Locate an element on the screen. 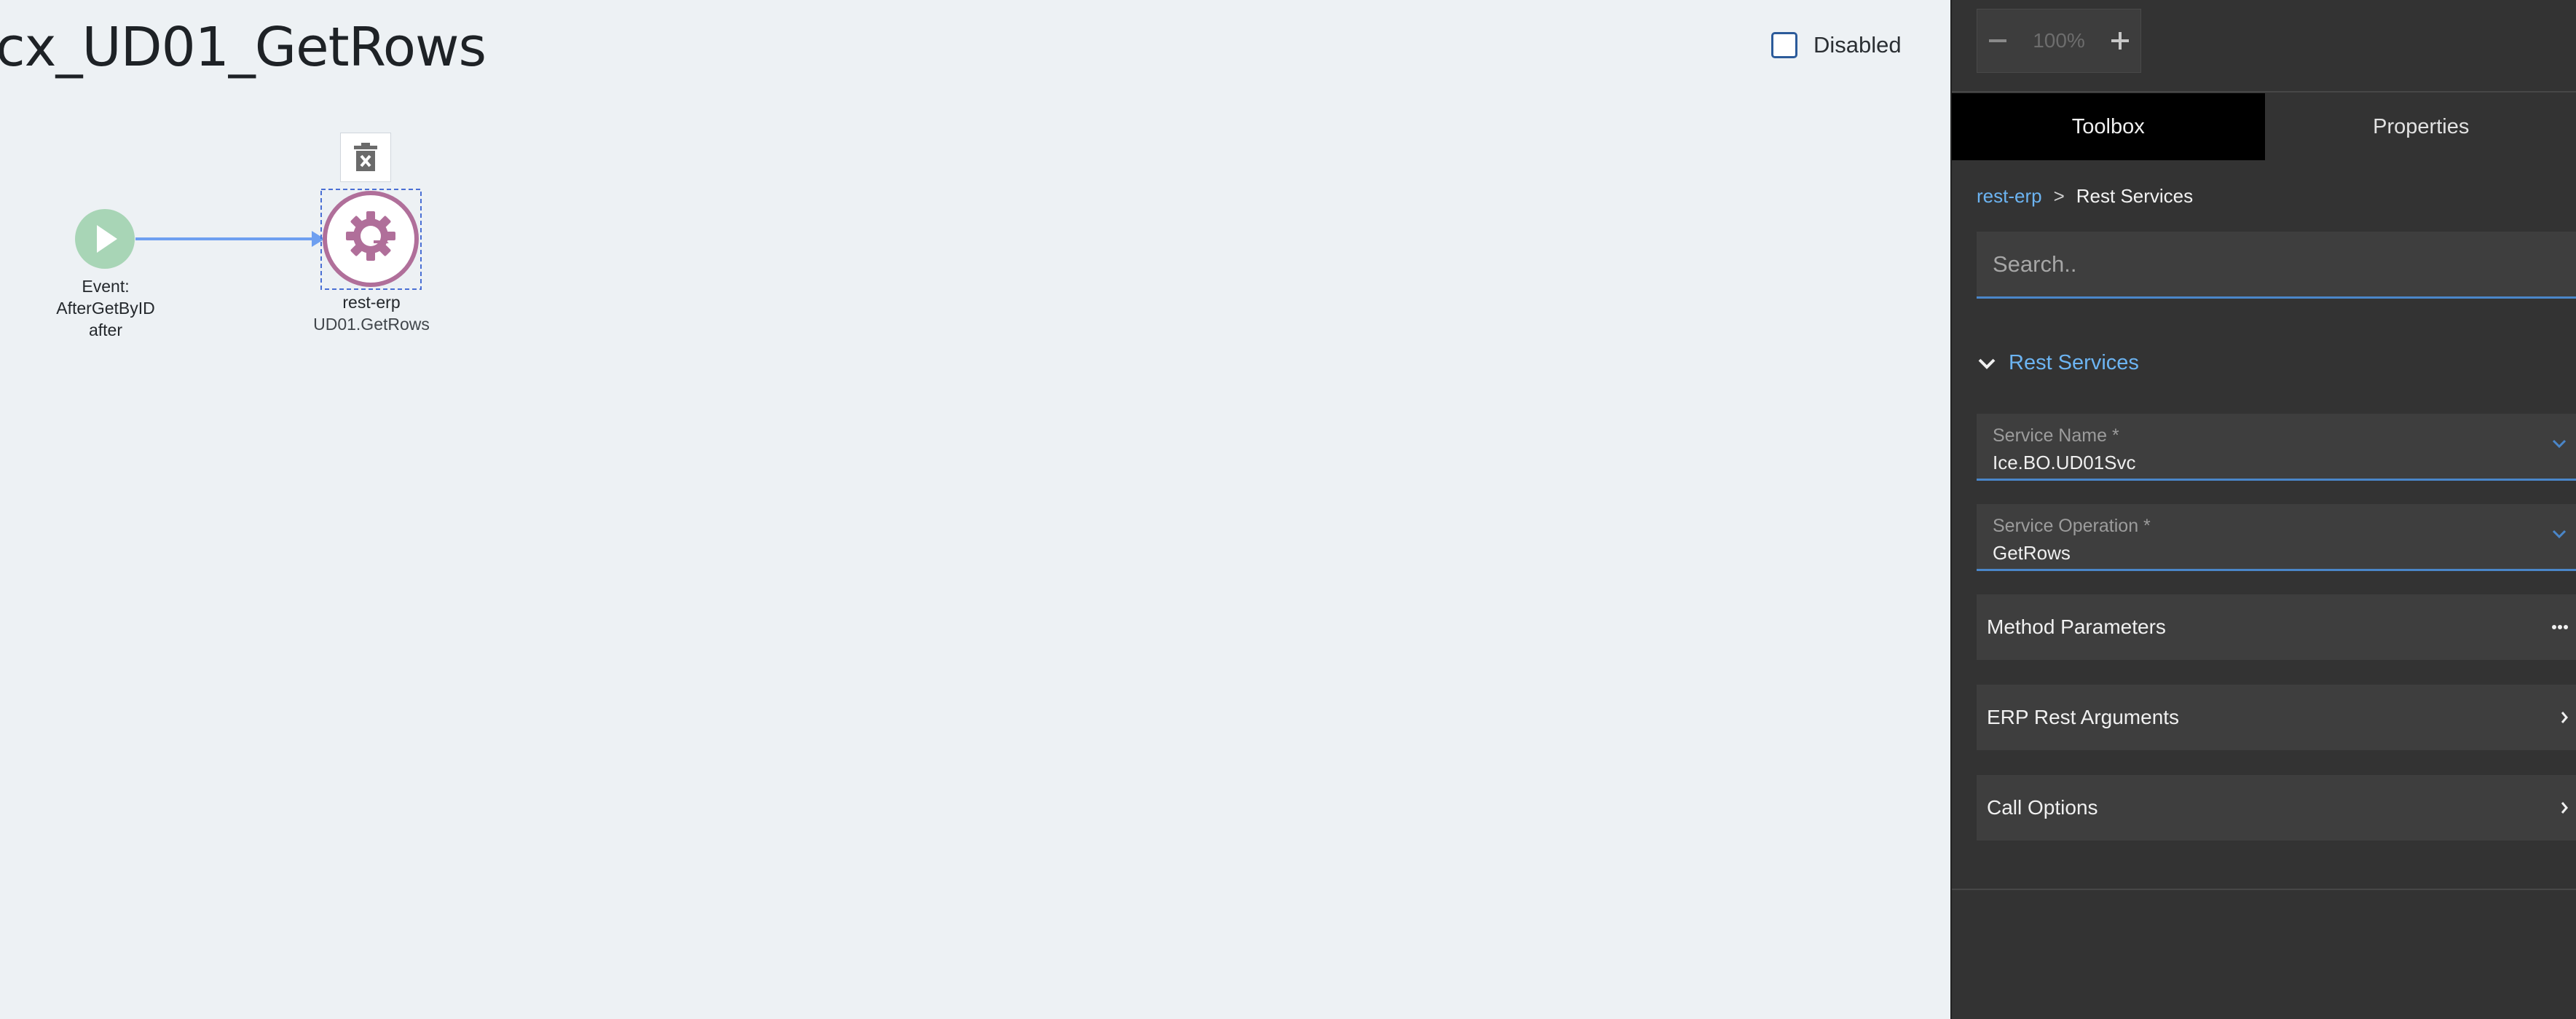 This screenshot has width=2576, height=1019. call-options-expander: Call Options is located at coordinates (2276, 808).